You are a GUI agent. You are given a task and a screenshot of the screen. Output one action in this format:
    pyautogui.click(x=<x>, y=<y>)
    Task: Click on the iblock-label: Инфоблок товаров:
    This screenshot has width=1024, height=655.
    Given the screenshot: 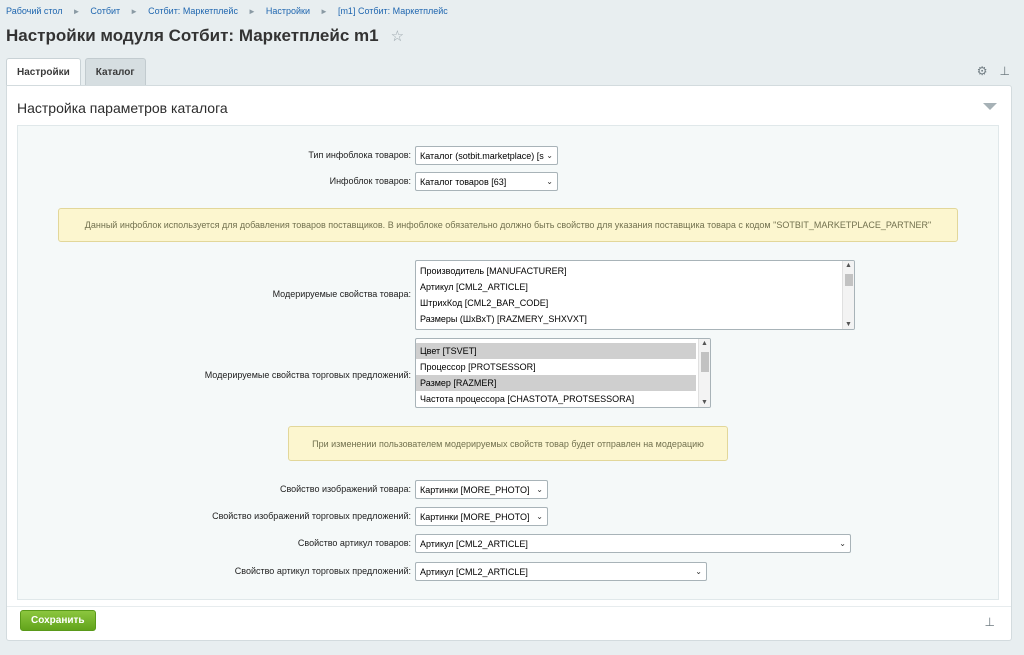 What is the action you would take?
    pyautogui.click(x=370, y=181)
    